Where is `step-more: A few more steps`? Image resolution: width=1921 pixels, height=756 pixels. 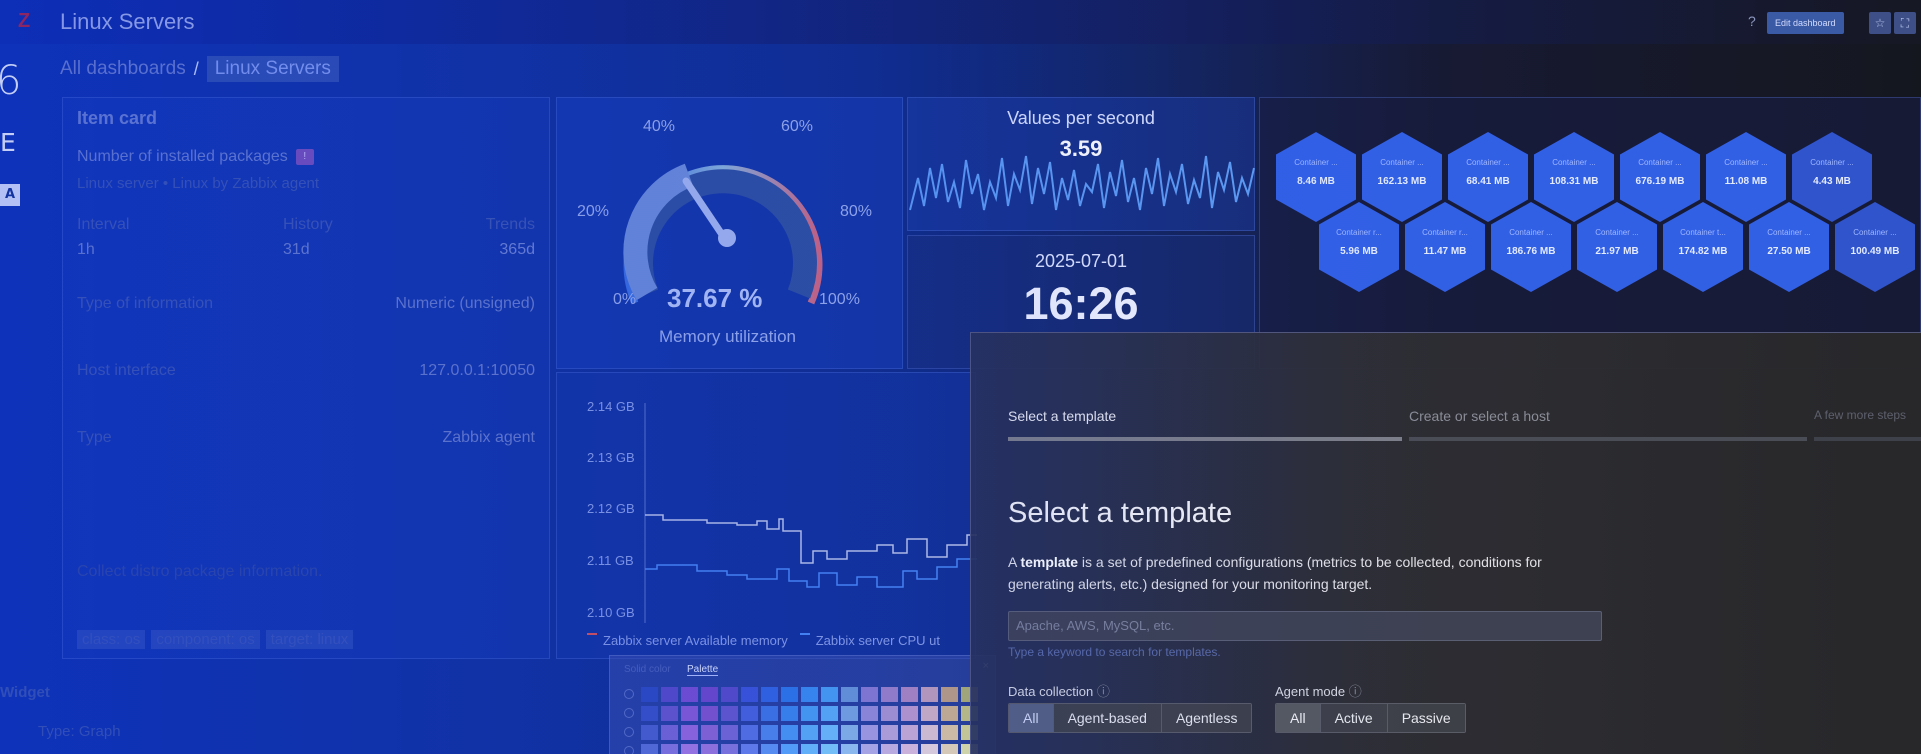 step-more: A few more steps is located at coordinates (1860, 415).